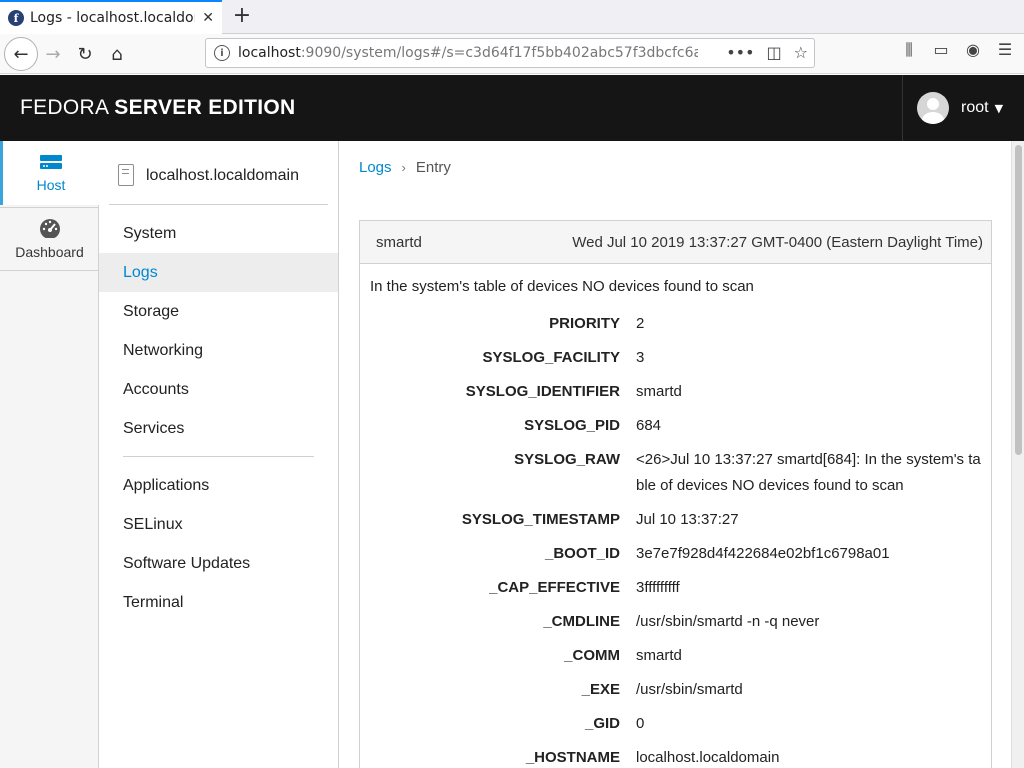 Image resolution: width=1024 pixels, height=768 pixels. Describe the element at coordinates (399, 242) in the screenshot. I see `entry-identifier: smartd` at that location.